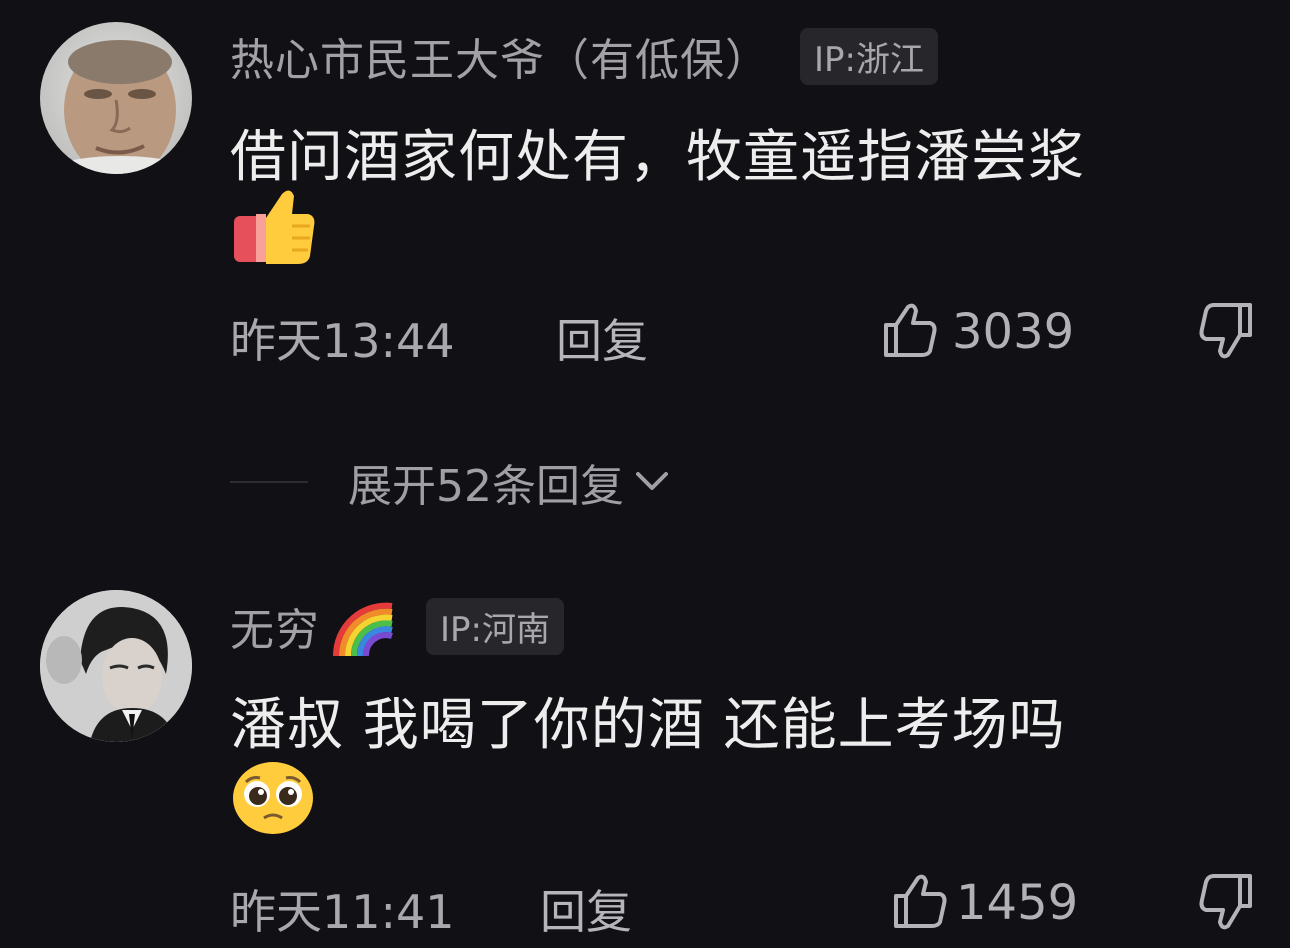 This screenshot has height=948, width=1290. What do you see at coordinates (745, 906) in the screenshot?
I see `comment-actions: 昨天11:41 回复 1459` at bounding box center [745, 906].